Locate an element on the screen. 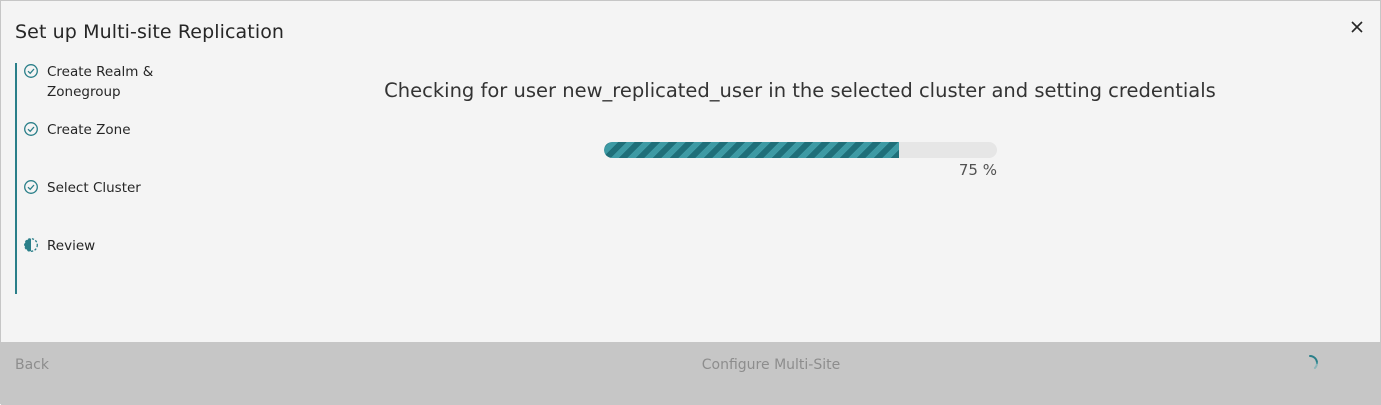  step-select-cluster: Select Cluster is located at coordinates (90, 188).